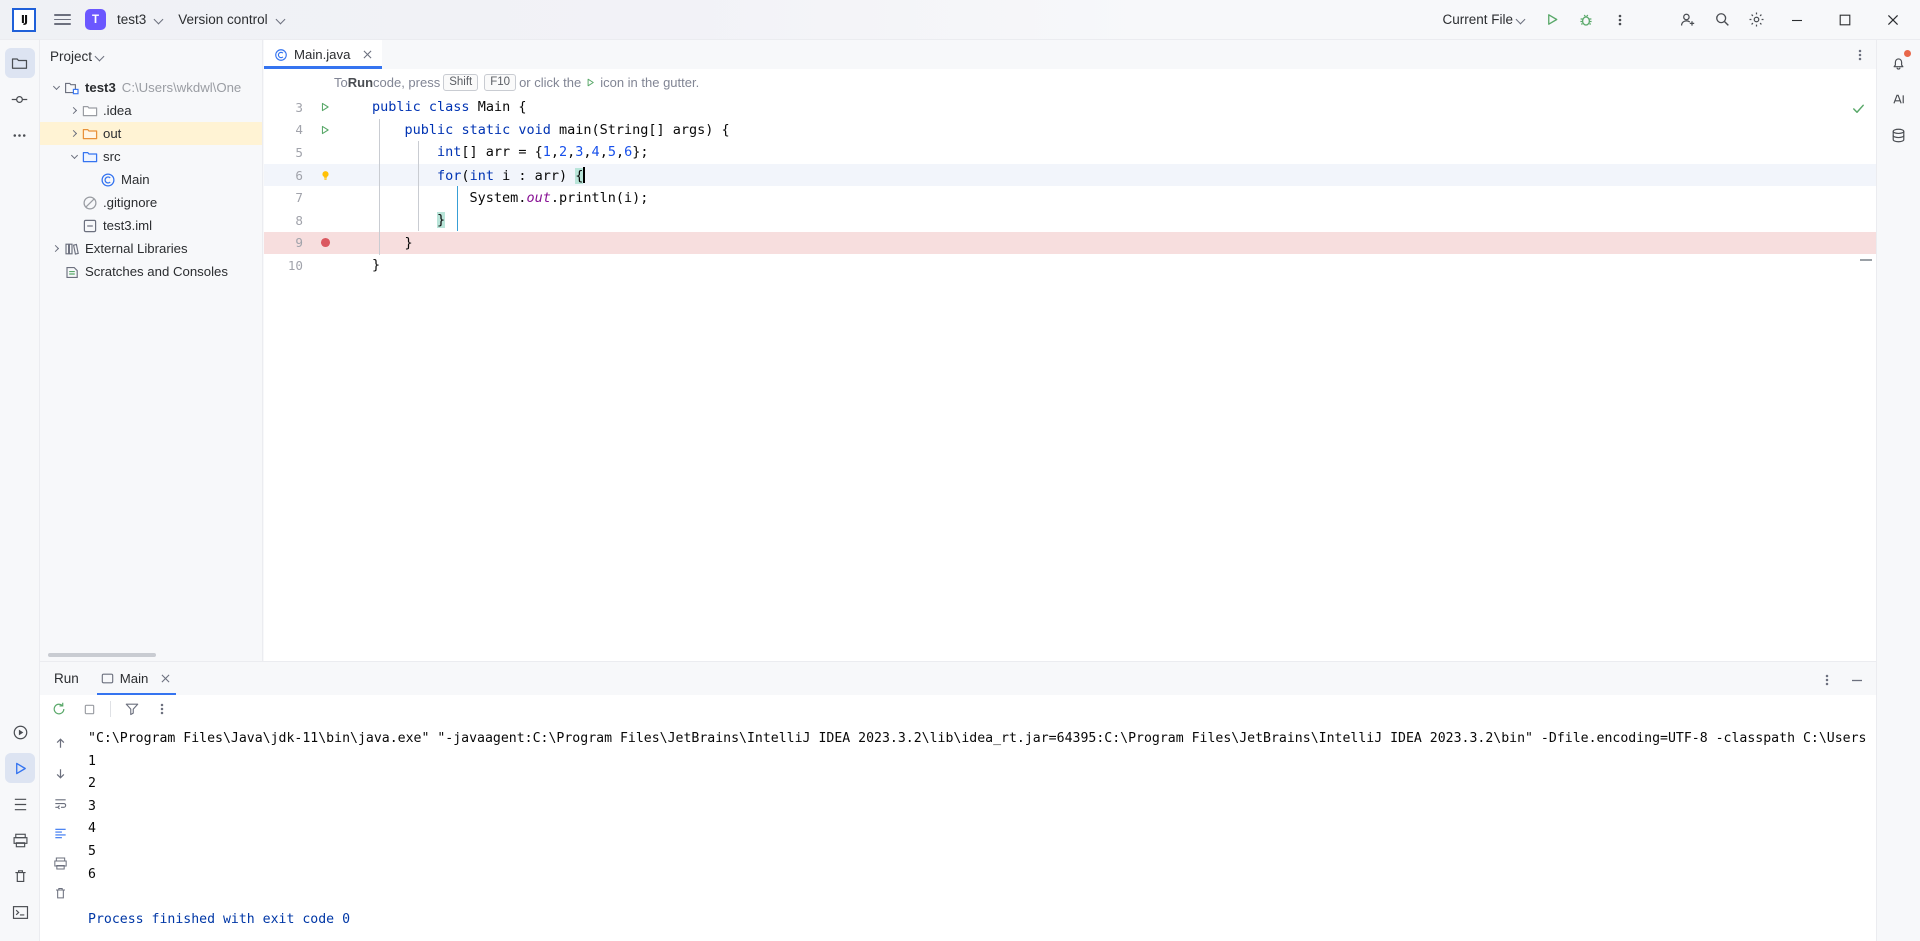 This screenshot has height=941, width=1920. I want to click on tree-node-label: src, so click(112, 156).